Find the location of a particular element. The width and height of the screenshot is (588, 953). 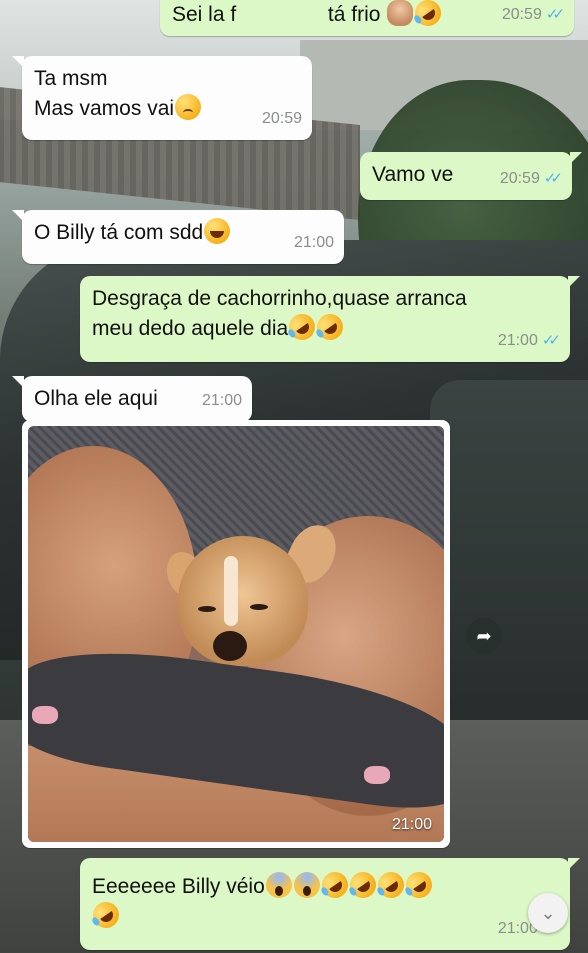

wallpaper-car-side is located at coordinates (509, 560).